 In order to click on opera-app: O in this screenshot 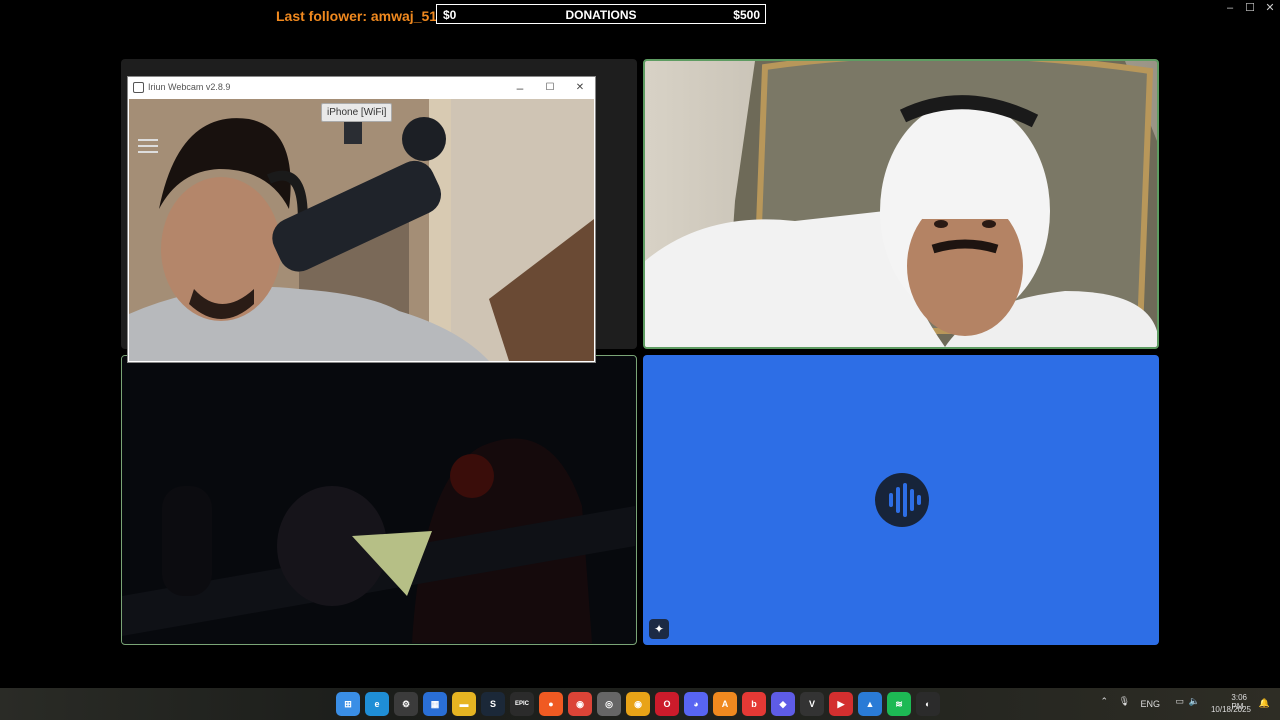, I will do `click(667, 704)`.